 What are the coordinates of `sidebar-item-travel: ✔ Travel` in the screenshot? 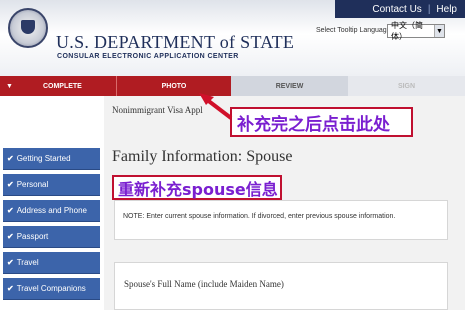 It's located at (51, 263).